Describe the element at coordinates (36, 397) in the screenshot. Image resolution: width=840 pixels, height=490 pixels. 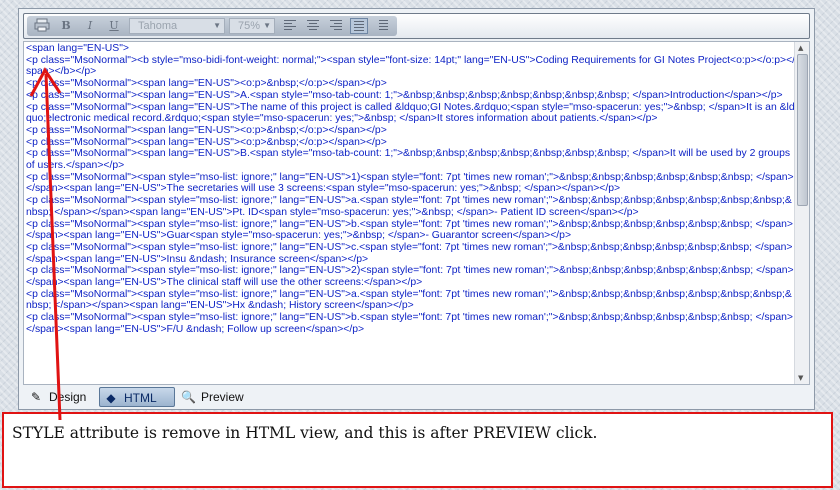
I see `pencil-icon: ✎` at that location.